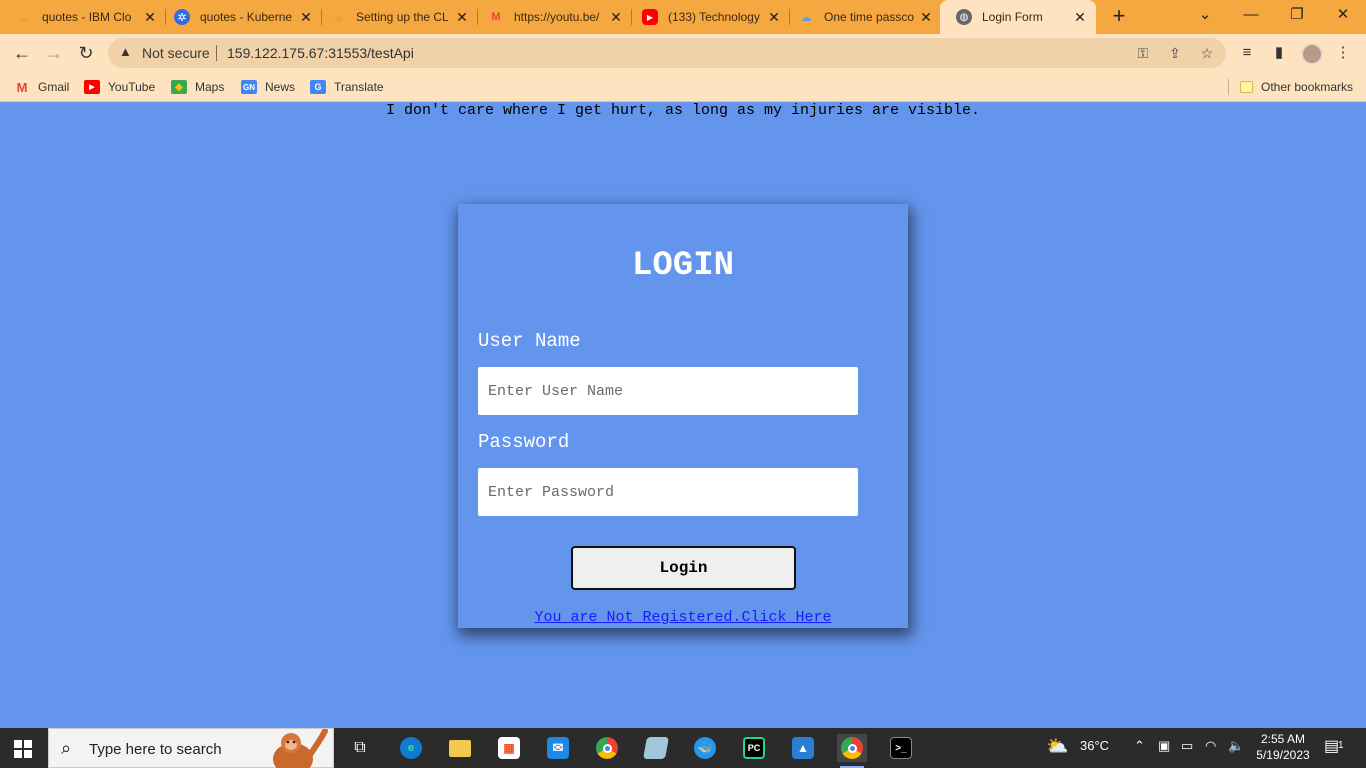 The width and height of the screenshot is (1366, 768). What do you see at coordinates (901, 748) in the screenshot?
I see `terminal-icon: >_` at bounding box center [901, 748].